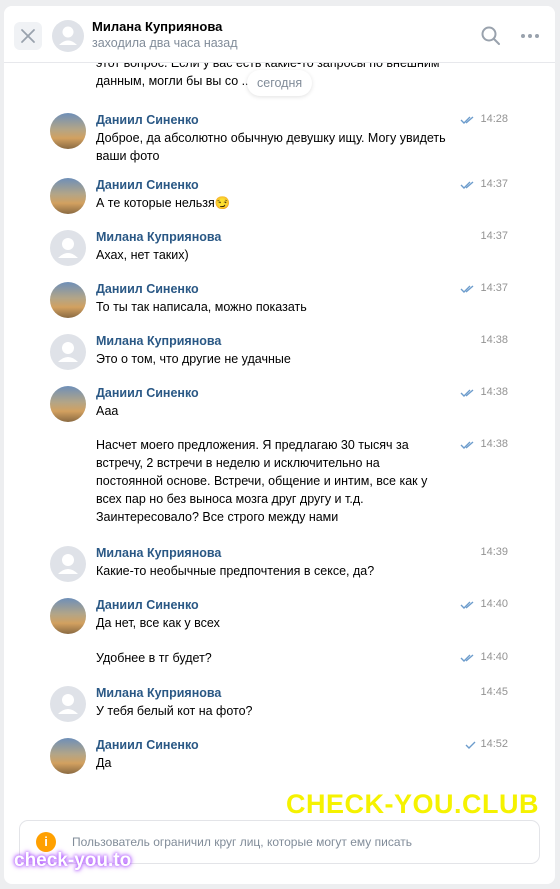  I want to click on contact-name: Милана Куприянова, so click(157, 26).